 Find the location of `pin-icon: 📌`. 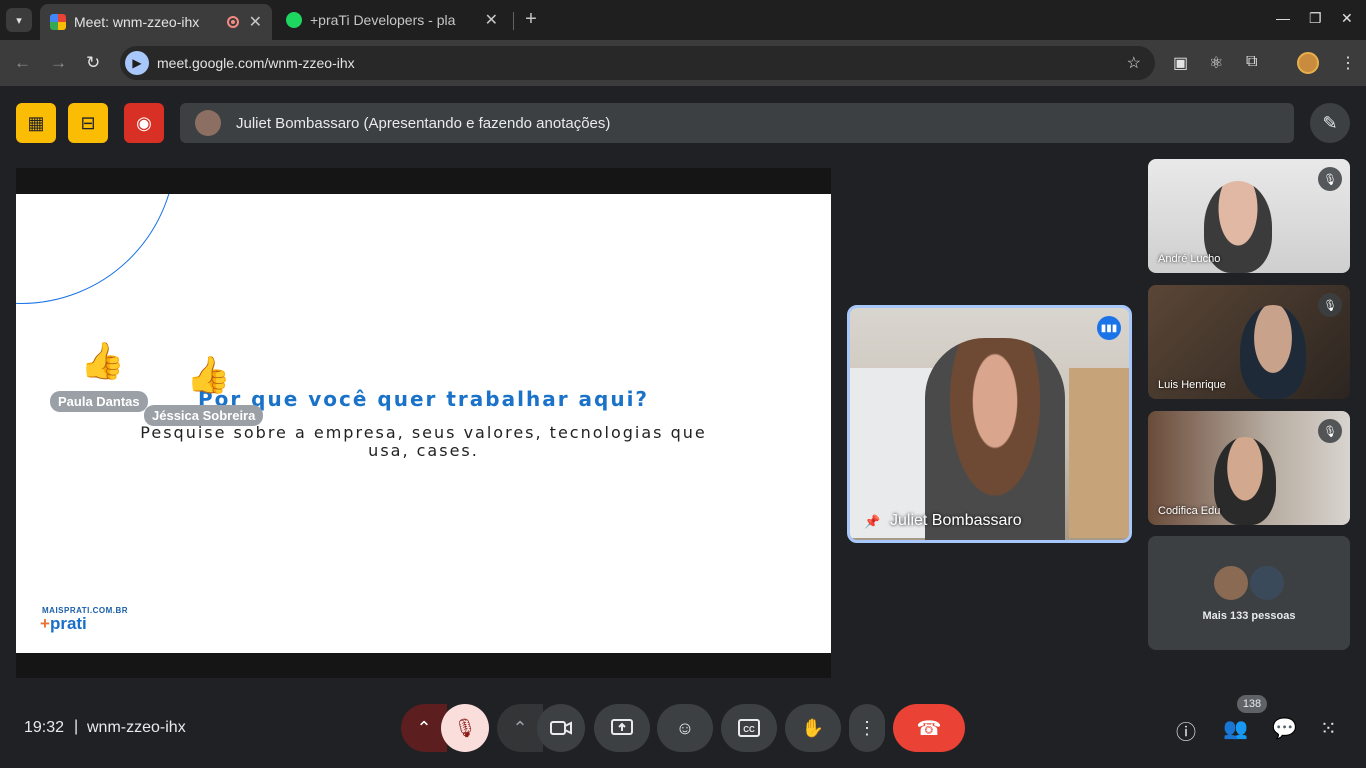

pin-icon: 📌 is located at coordinates (872, 522).